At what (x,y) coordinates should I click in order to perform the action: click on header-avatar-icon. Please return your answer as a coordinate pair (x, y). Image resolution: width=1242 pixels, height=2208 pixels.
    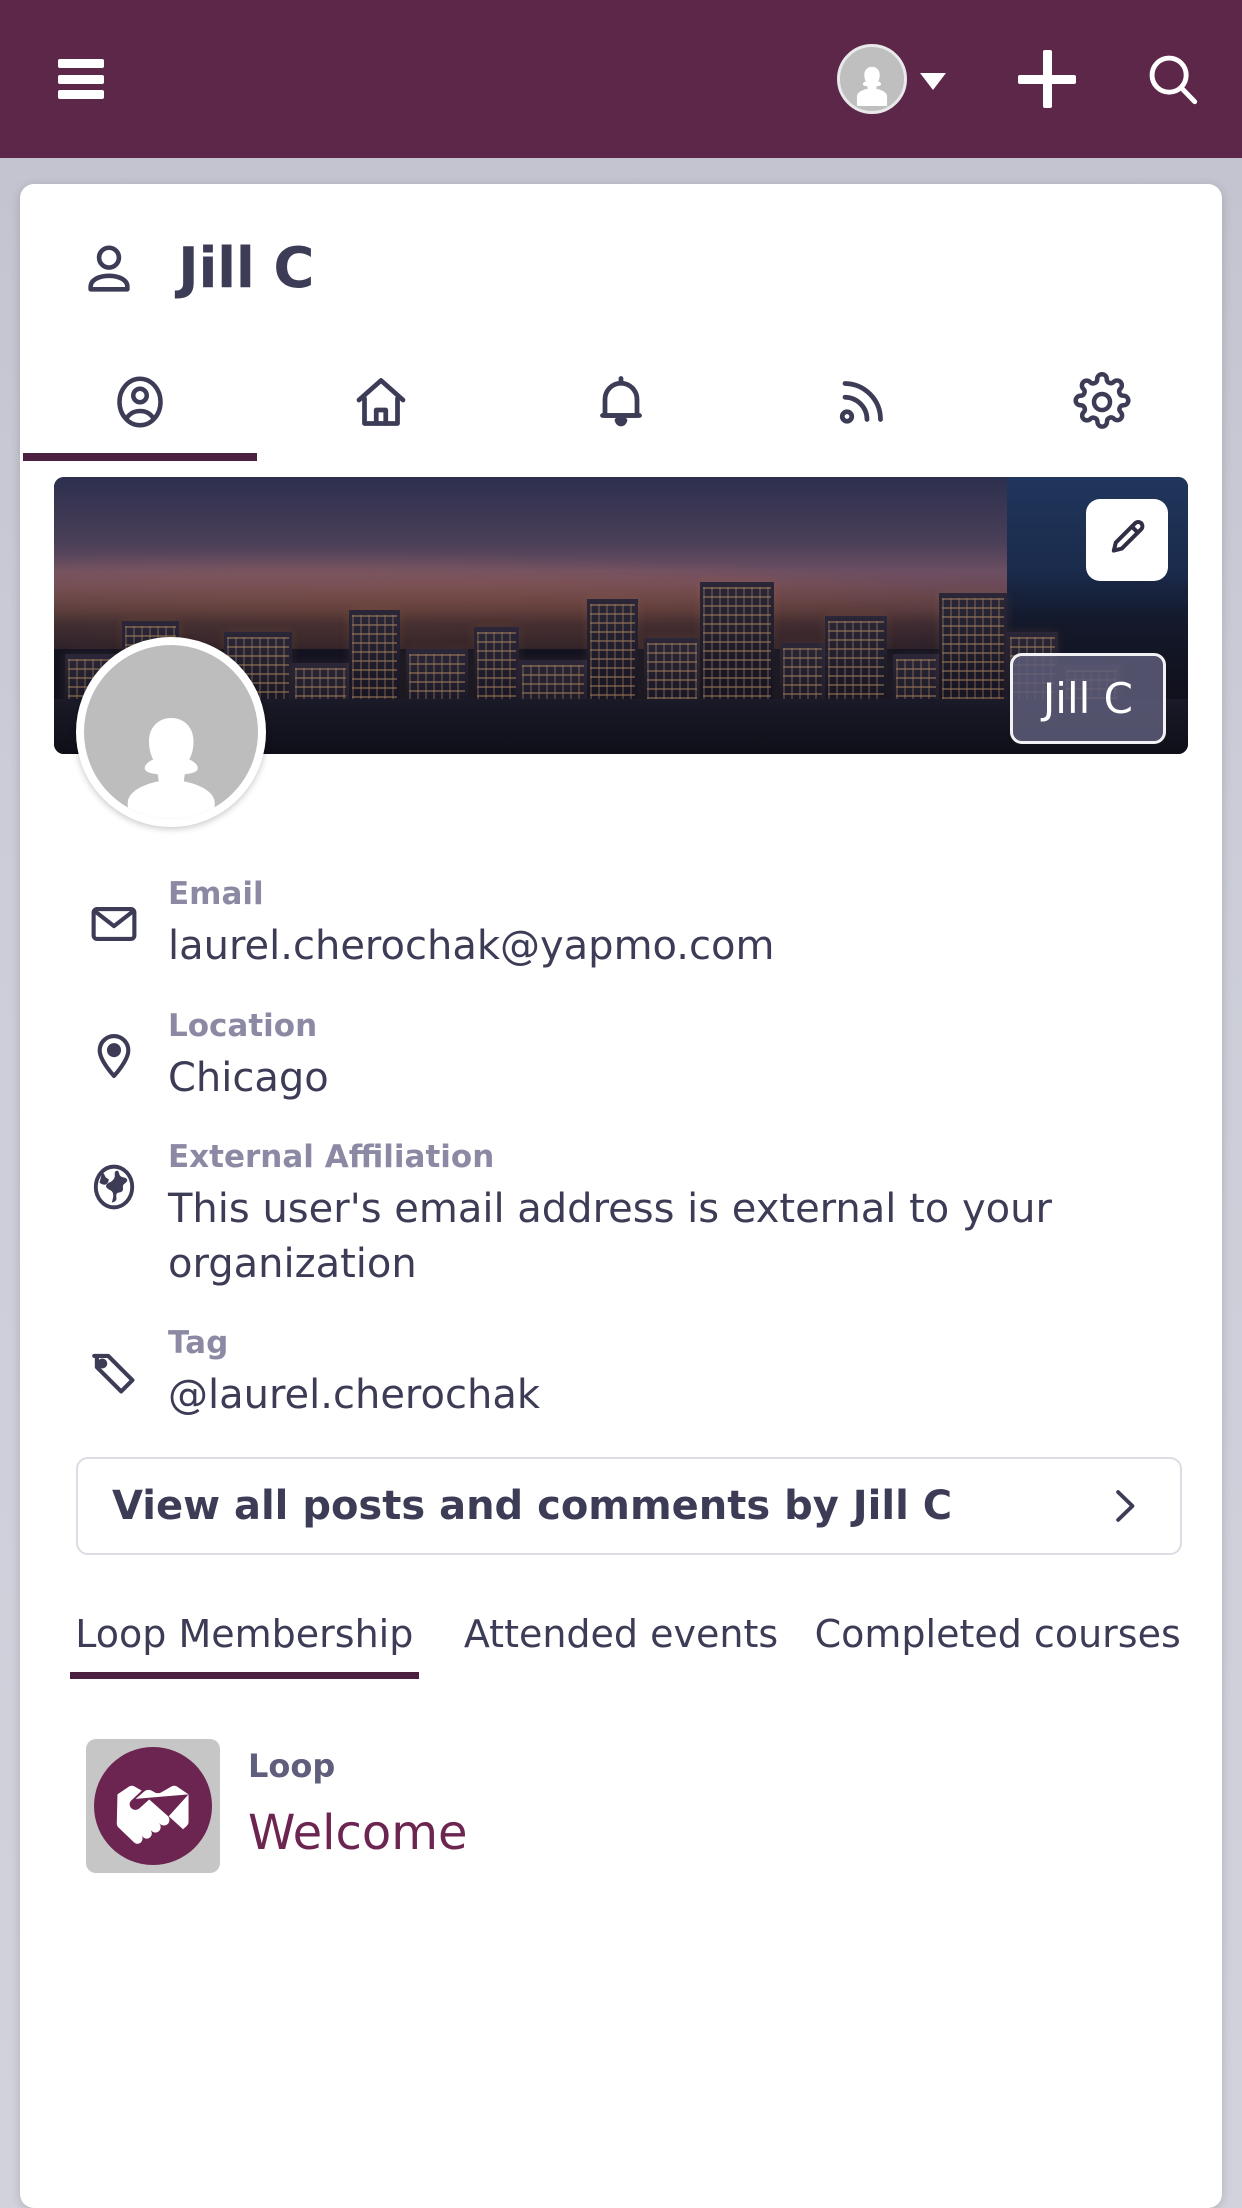
    Looking at the image, I should click on (872, 79).